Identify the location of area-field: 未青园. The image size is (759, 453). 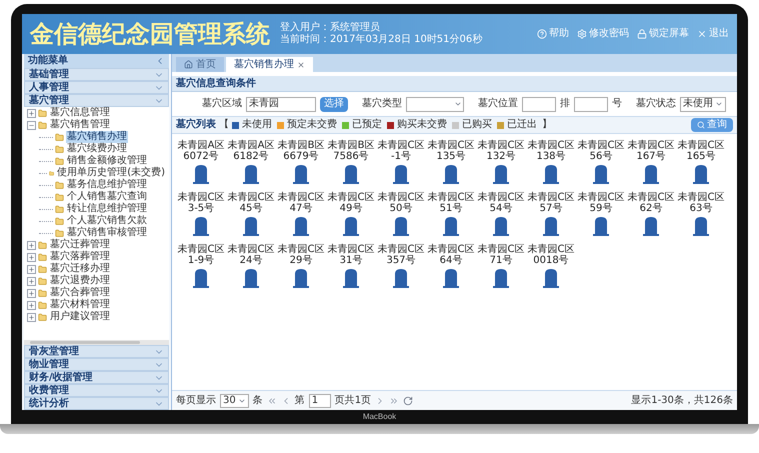
(281, 104).